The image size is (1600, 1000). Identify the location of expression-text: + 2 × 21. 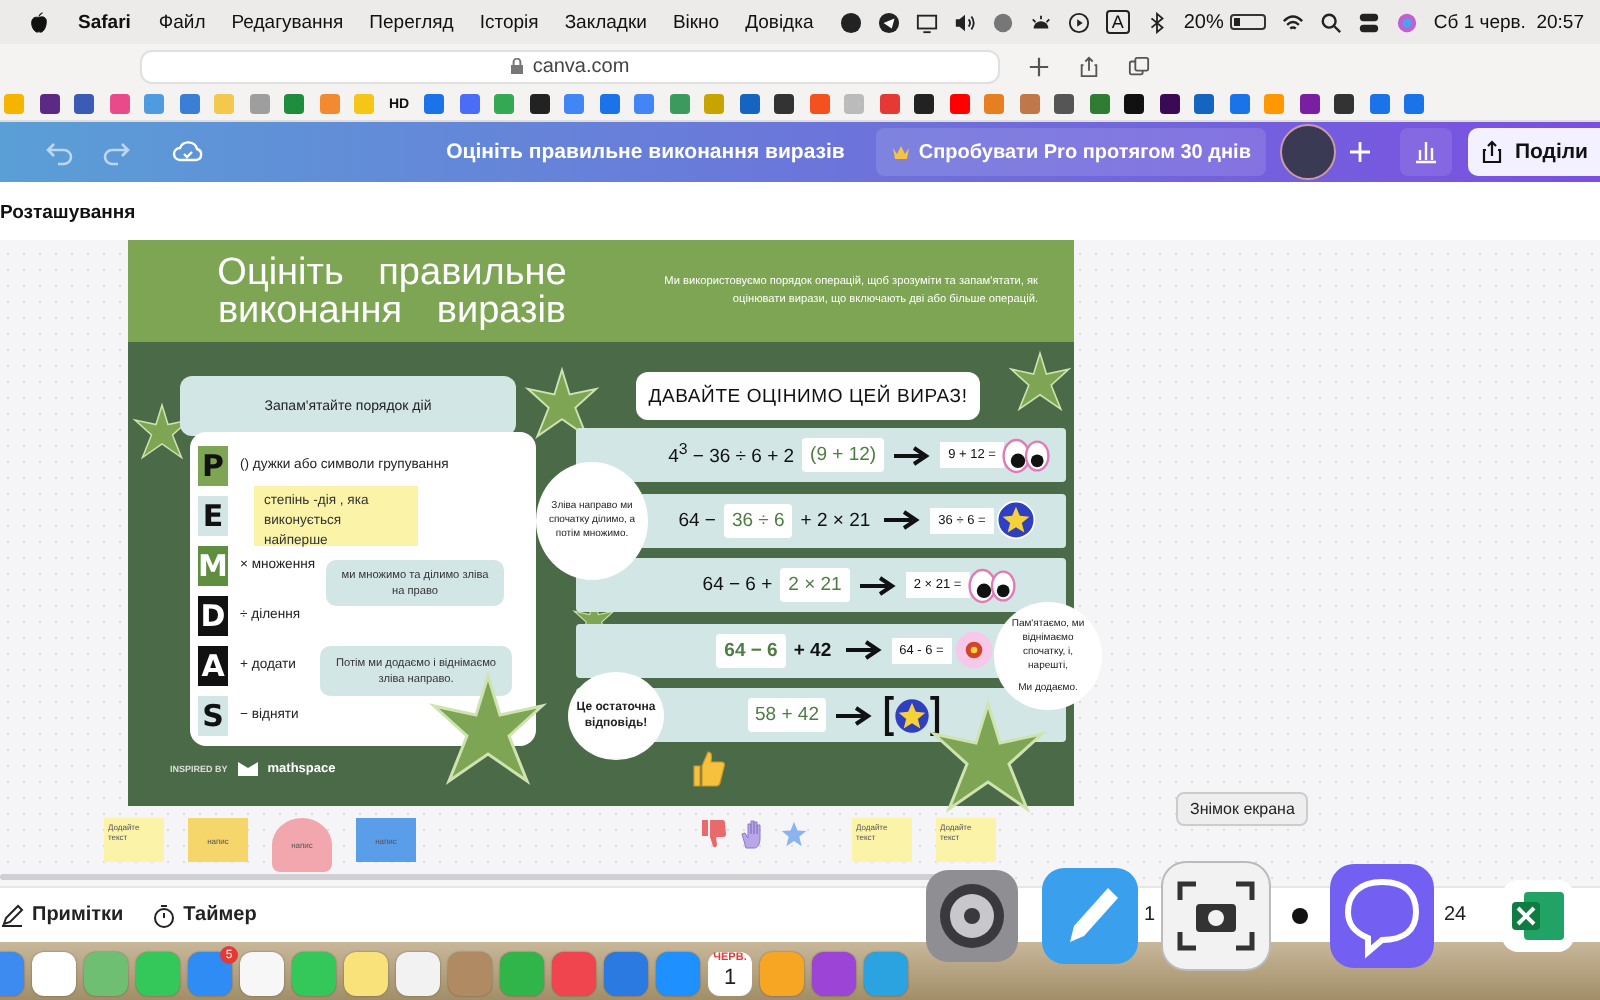
(835, 520).